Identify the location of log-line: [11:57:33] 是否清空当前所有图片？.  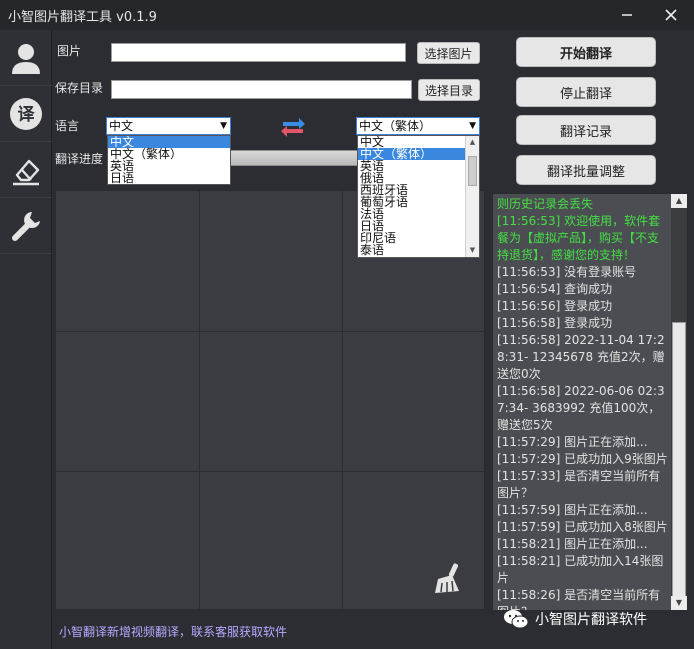
(579, 484).